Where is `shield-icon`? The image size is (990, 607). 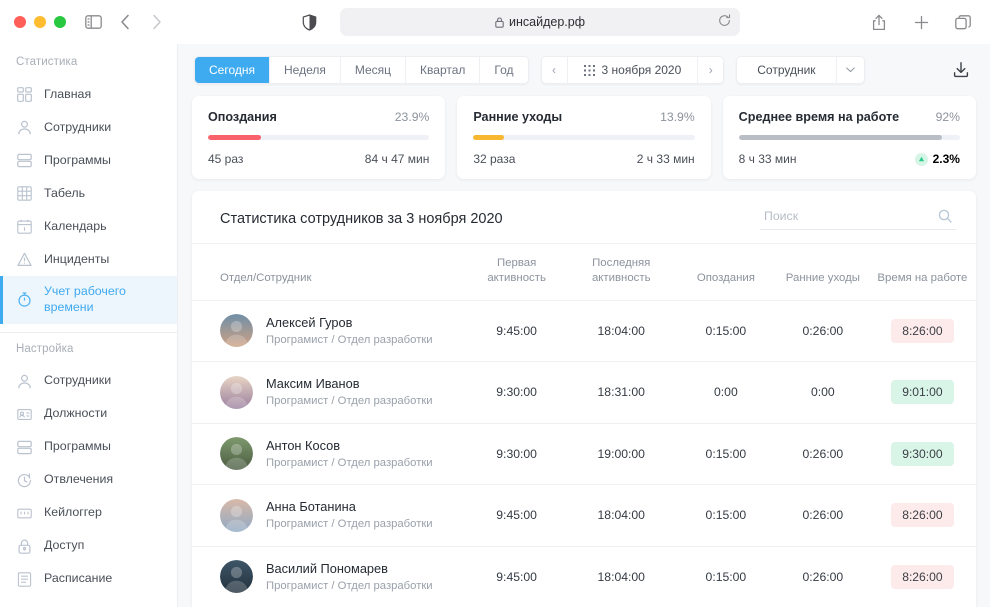
shield-icon is located at coordinates (309, 22).